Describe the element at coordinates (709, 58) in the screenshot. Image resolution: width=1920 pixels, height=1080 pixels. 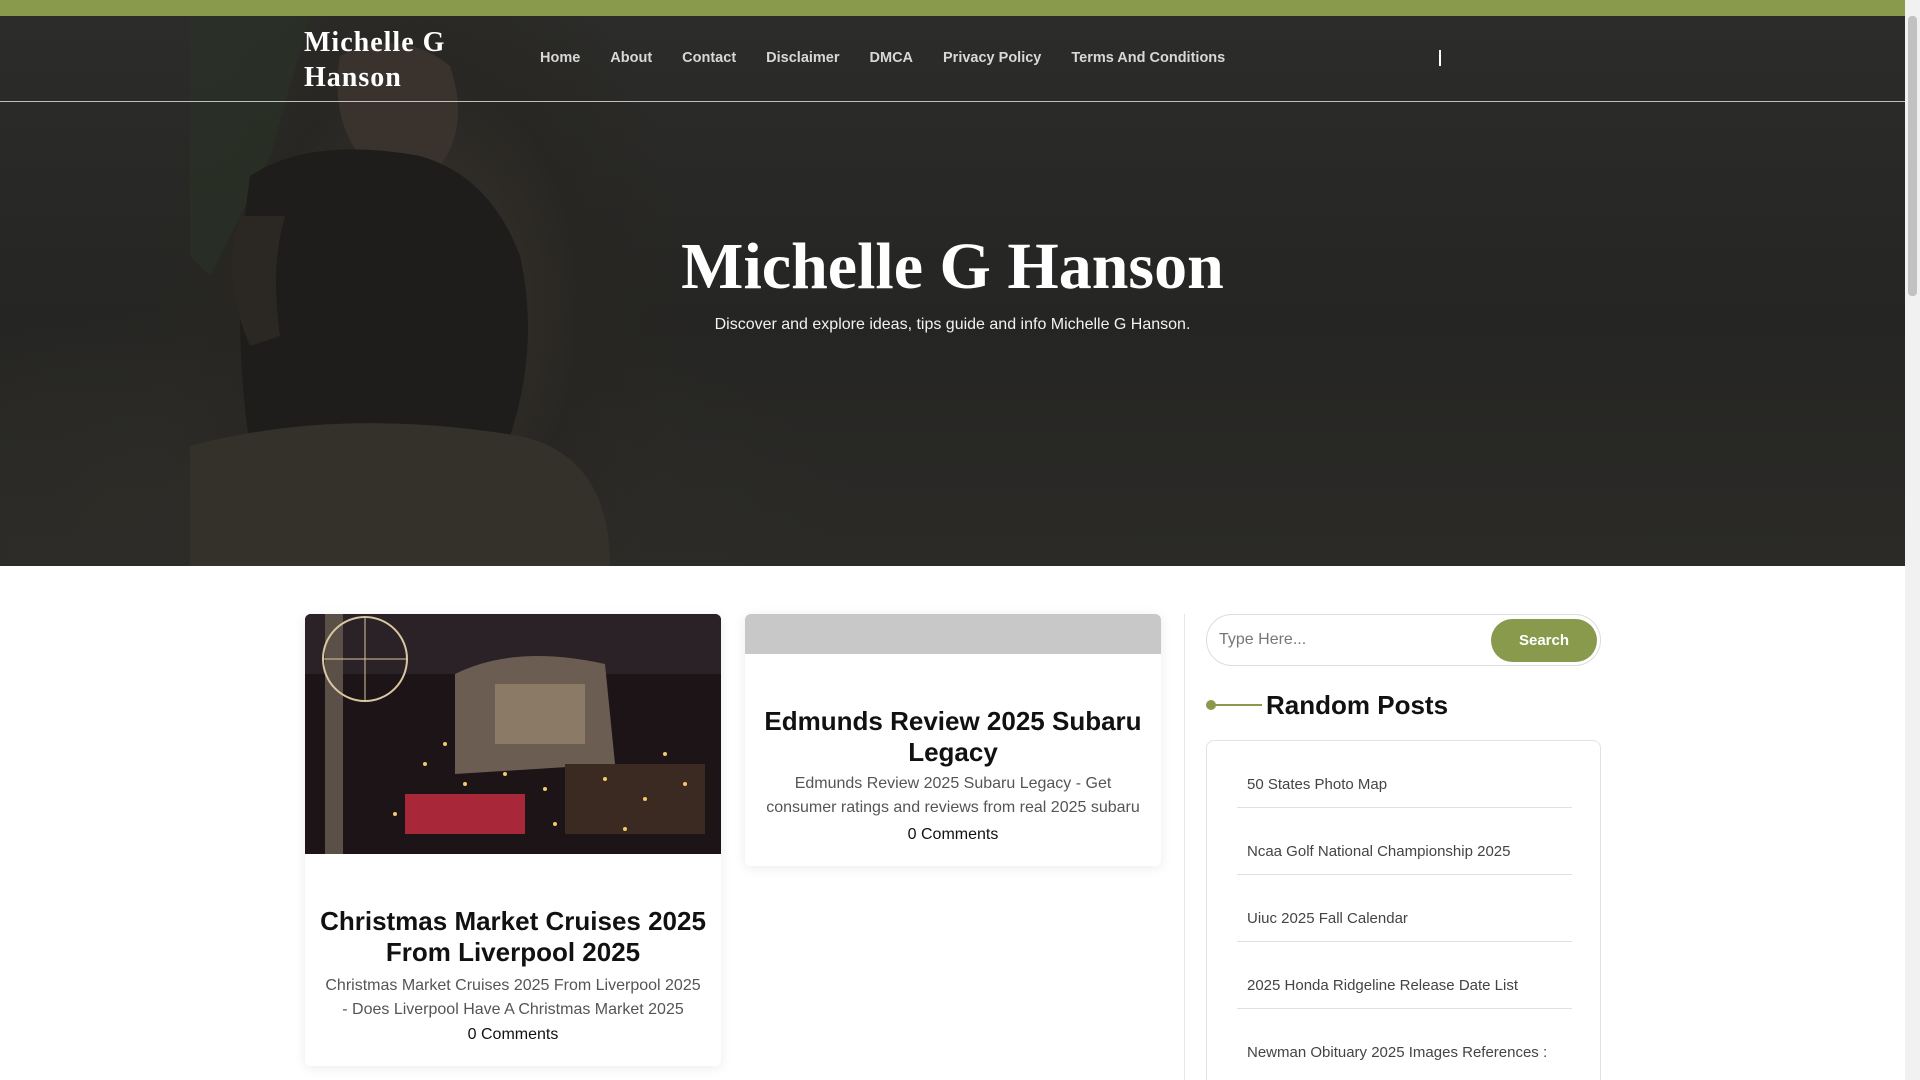
I see `nav-contact: Contact` at that location.